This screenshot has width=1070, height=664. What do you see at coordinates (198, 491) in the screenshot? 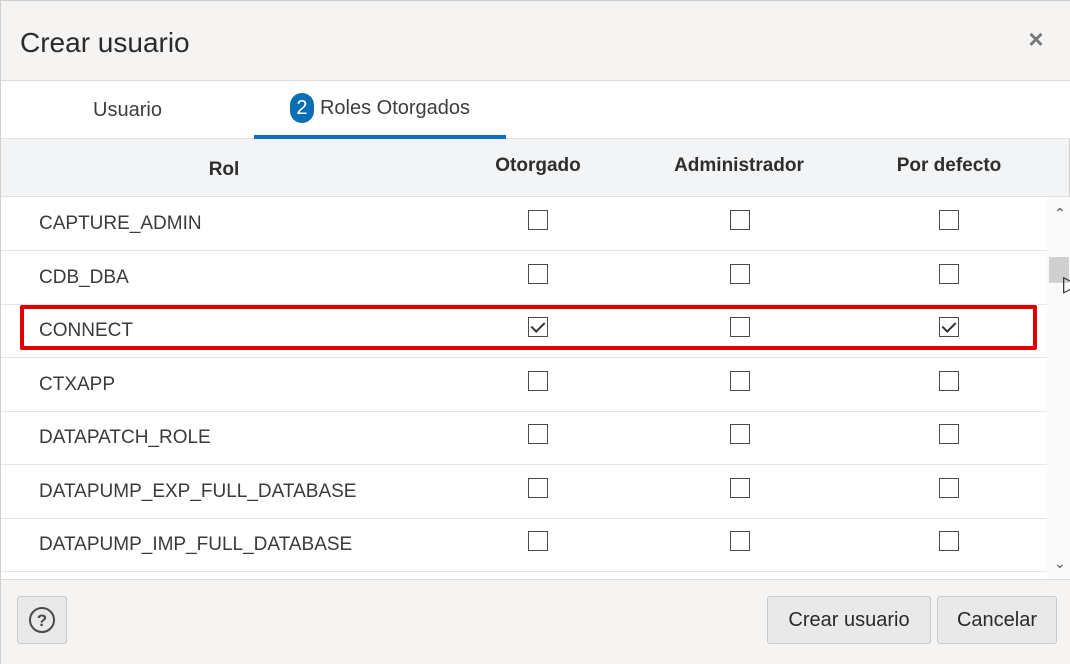
I see `role-name: DATAPUMP_EXP_FULL_DATABASE` at bounding box center [198, 491].